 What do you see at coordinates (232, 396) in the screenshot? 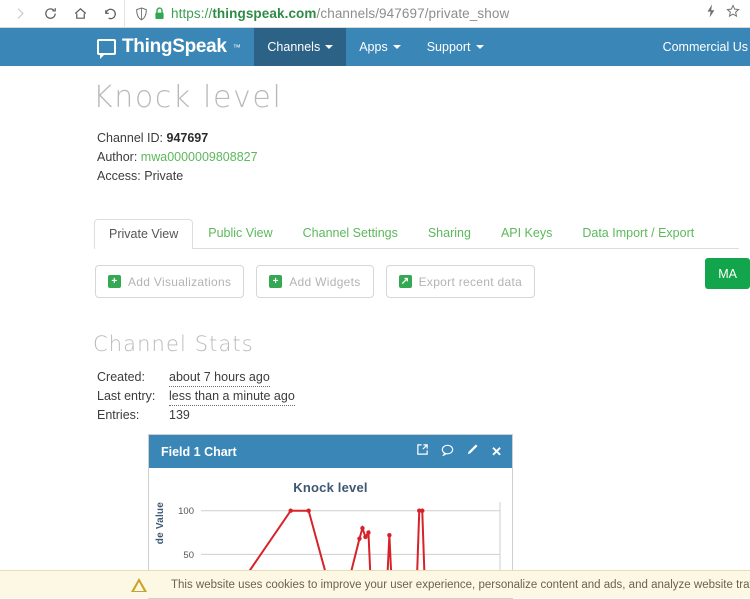
I see `stats-last-entry-value: less than a minute ago` at bounding box center [232, 396].